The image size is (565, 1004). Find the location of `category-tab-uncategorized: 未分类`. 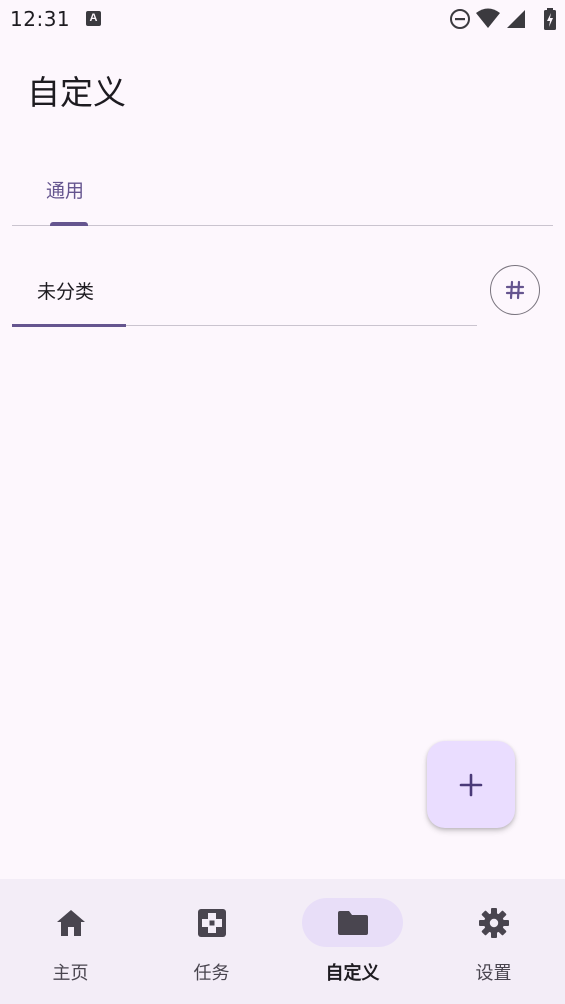

category-tab-uncategorized: 未分类 is located at coordinates (65, 290).